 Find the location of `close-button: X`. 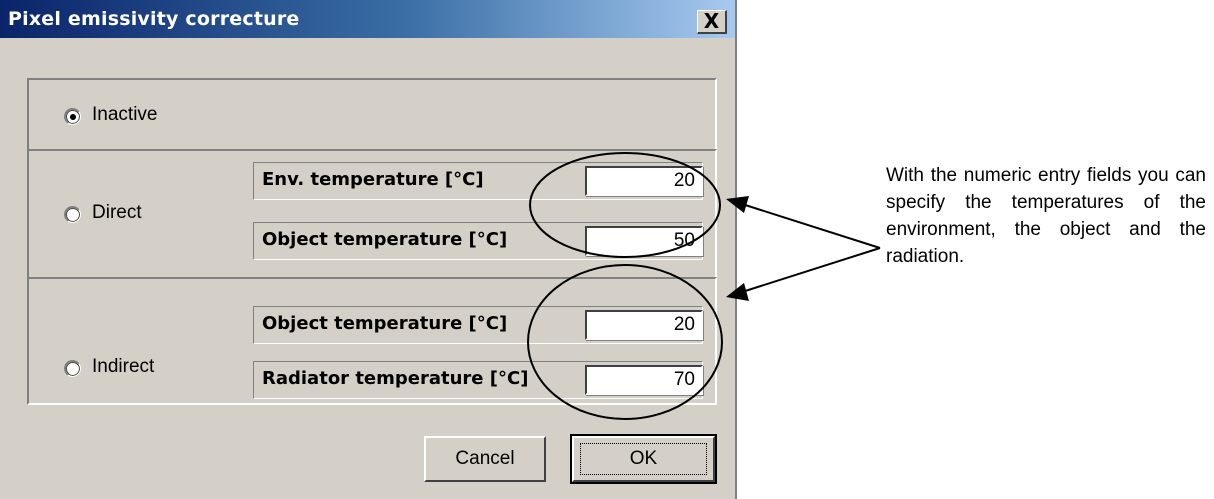

close-button: X is located at coordinates (712, 22).